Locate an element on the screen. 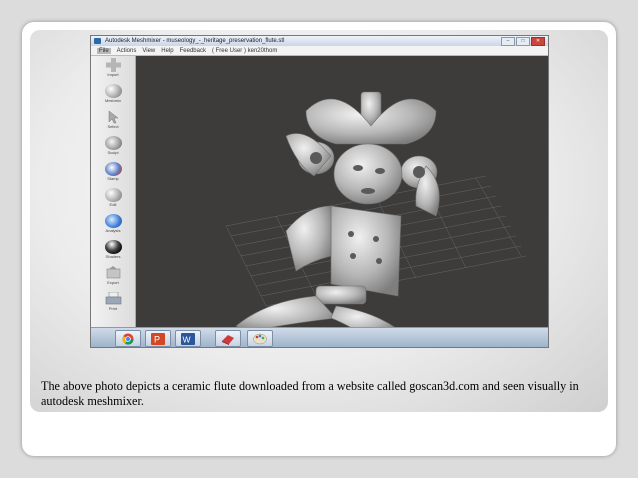  tool-stamp-label: Stamp is located at coordinates (113, 178).